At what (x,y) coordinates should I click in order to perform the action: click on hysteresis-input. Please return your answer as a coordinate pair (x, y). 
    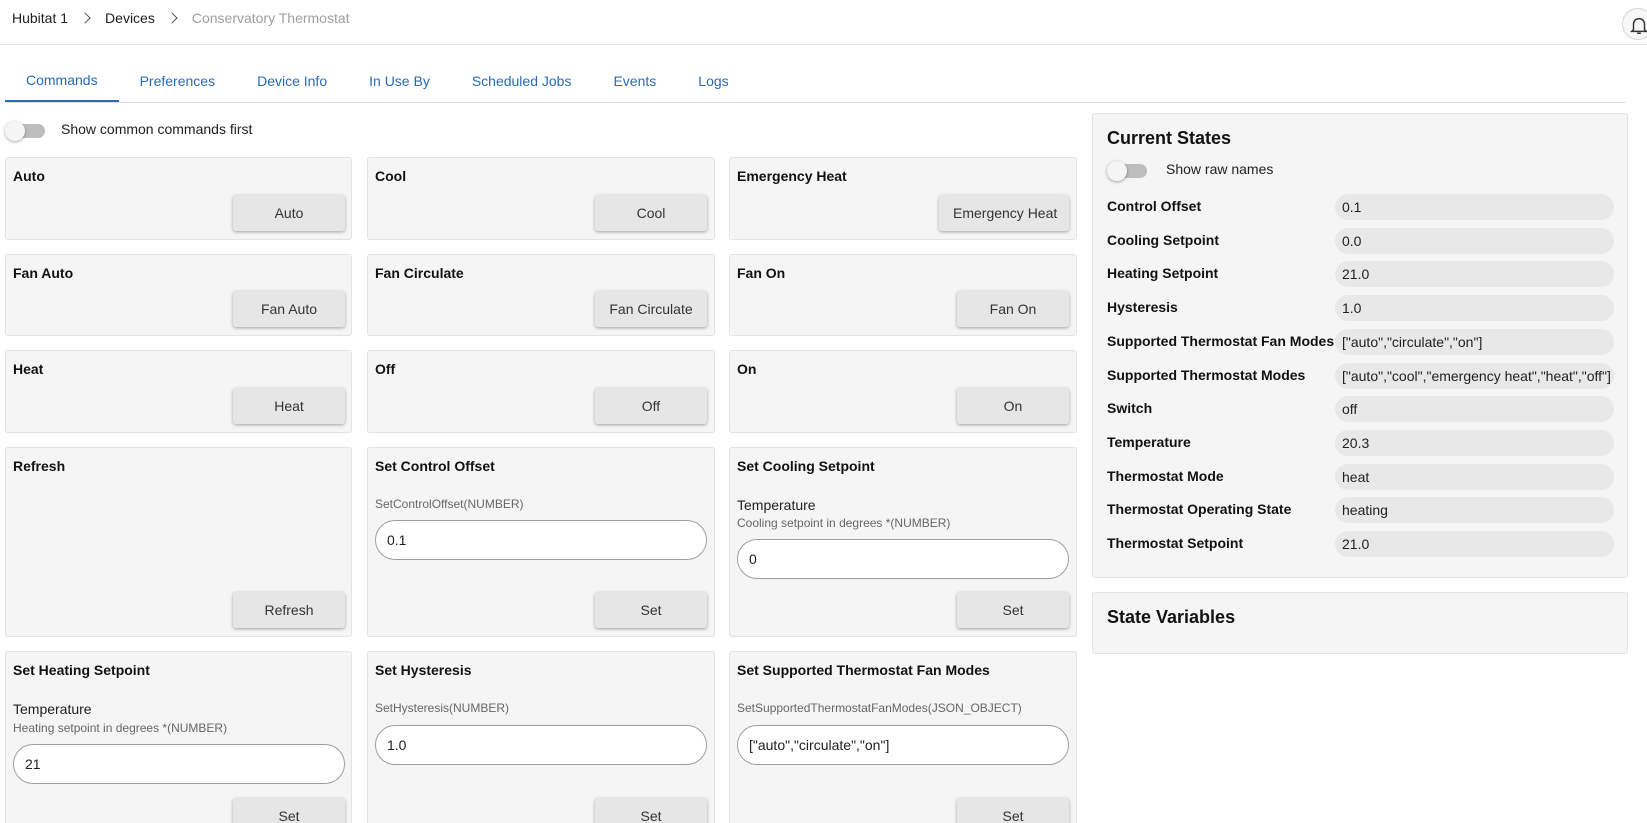
    Looking at the image, I should click on (541, 745).